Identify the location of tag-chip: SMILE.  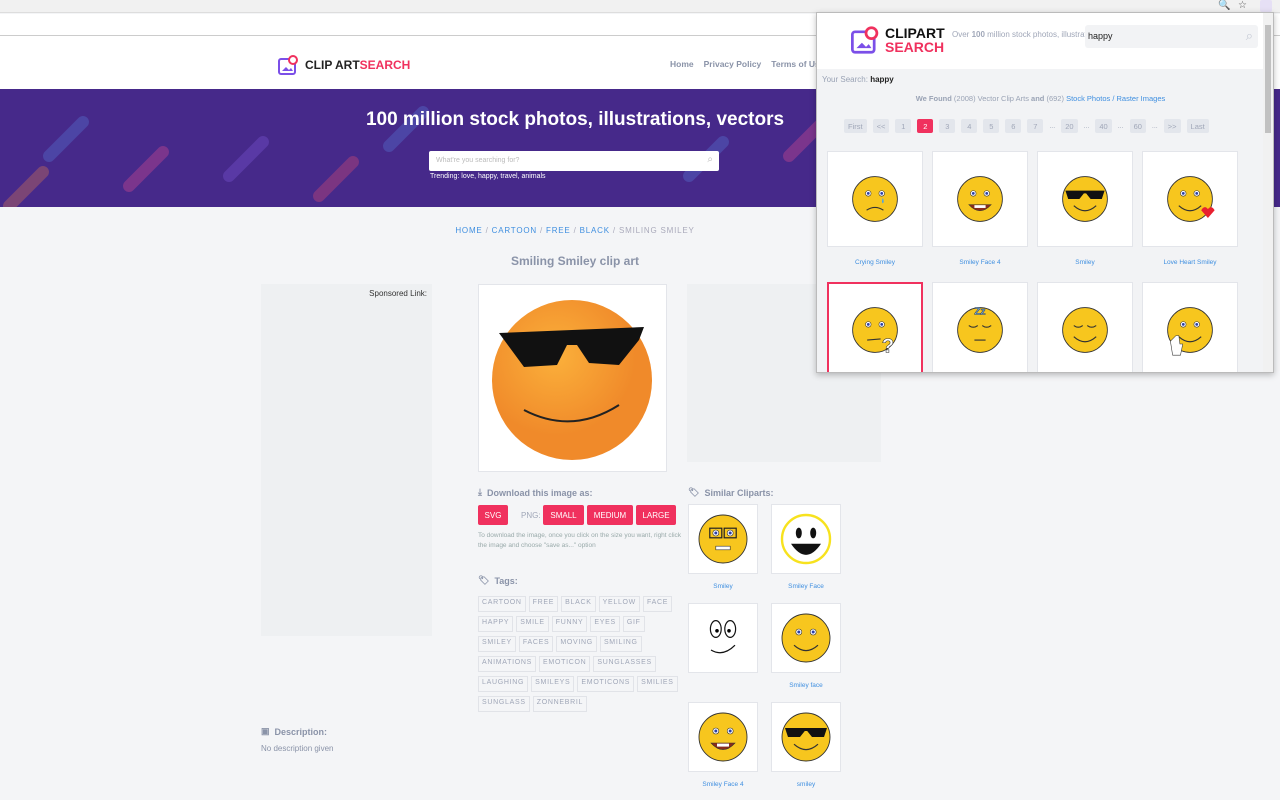
(532, 624).